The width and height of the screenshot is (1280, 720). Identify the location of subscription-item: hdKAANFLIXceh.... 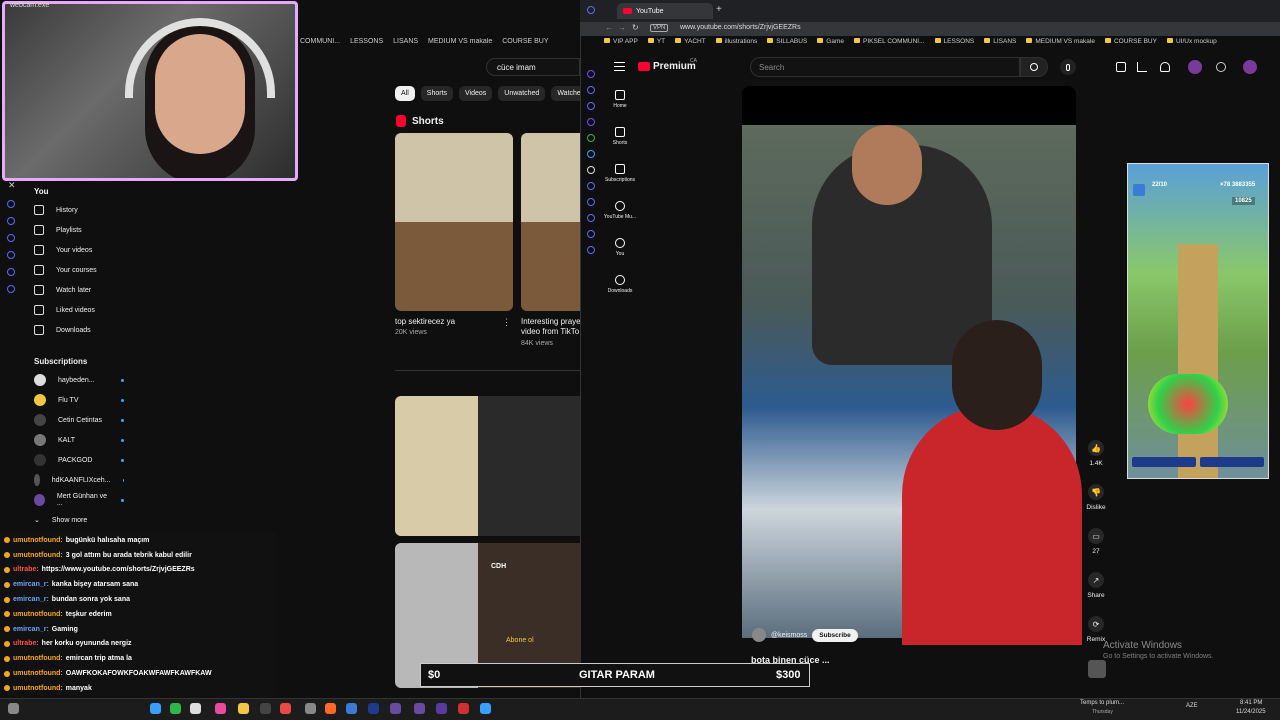
(85, 480).